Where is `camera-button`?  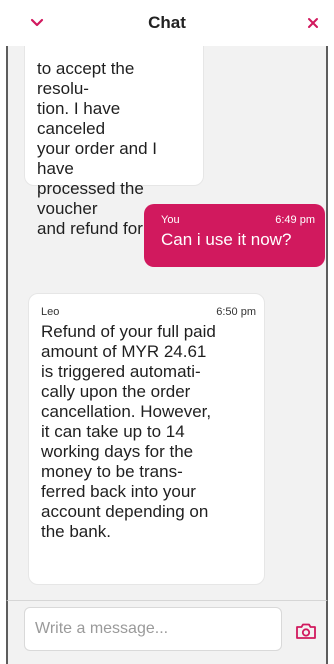 camera-button is located at coordinates (306, 631).